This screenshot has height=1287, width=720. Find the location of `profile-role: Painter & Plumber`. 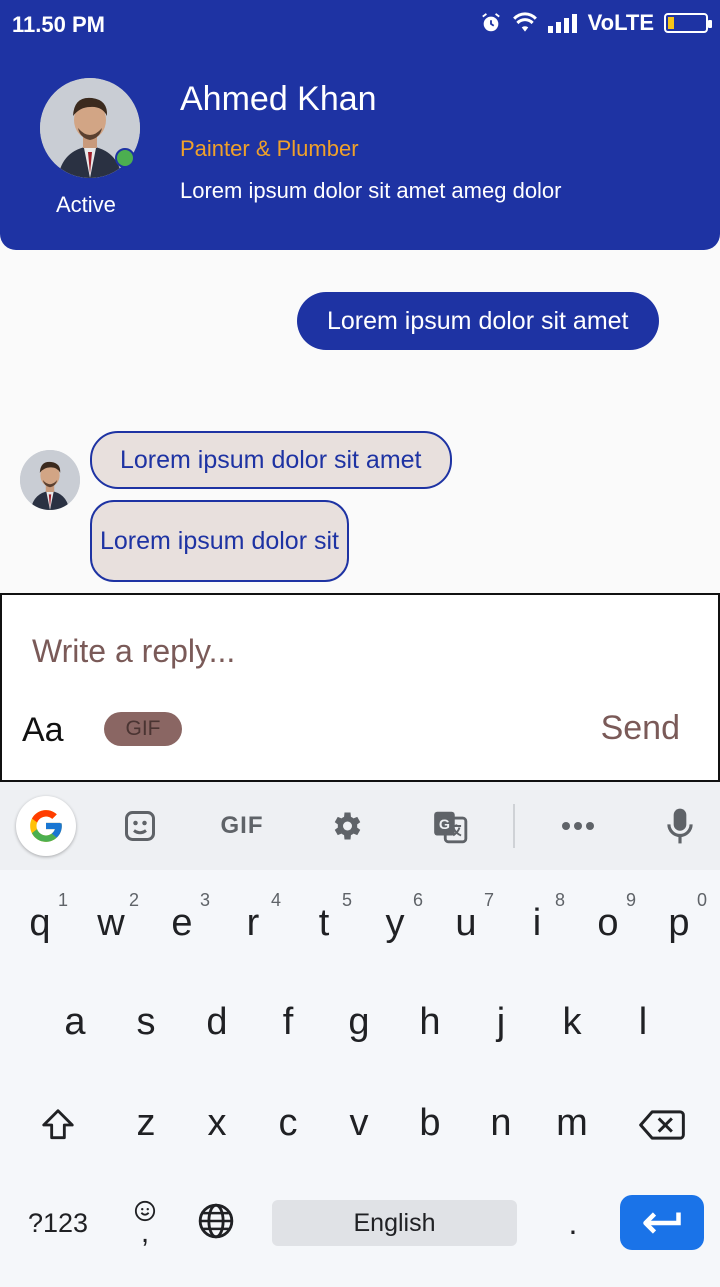

profile-role: Painter & Plumber is located at coordinates (269, 148).